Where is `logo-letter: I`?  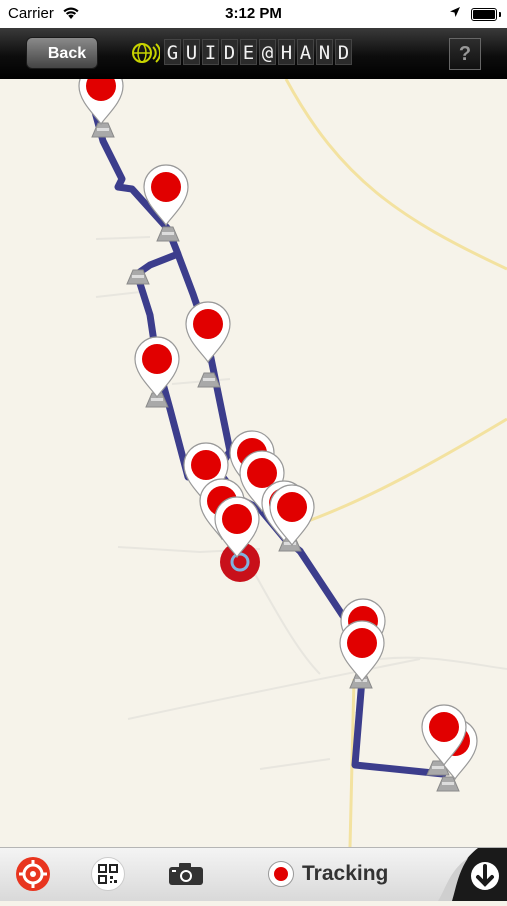
logo-letter: I is located at coordinates (210, 52).